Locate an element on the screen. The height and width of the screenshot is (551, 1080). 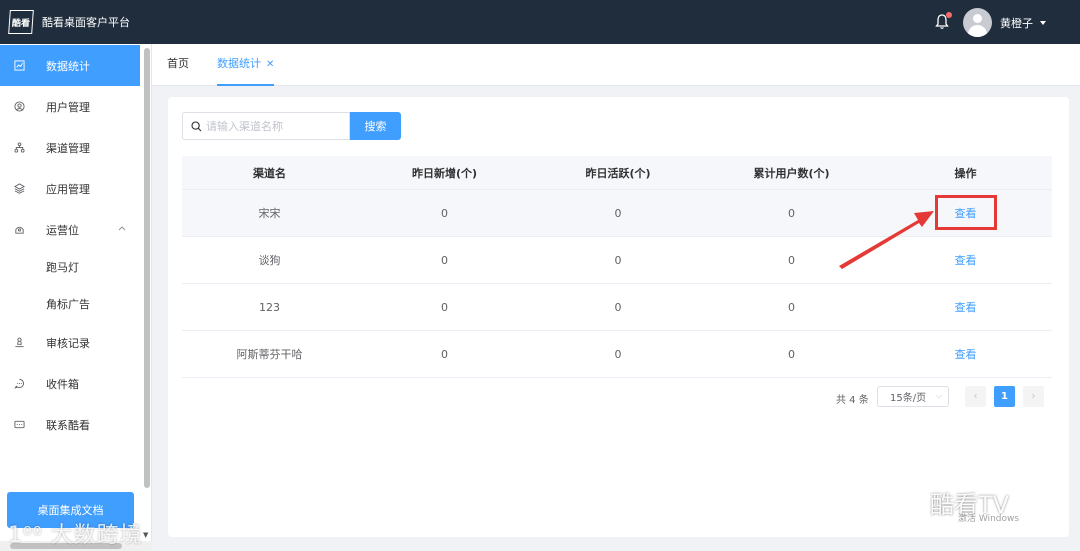
page-size-select: 15条/页 ⌵ is located at coordinates (913, 396).